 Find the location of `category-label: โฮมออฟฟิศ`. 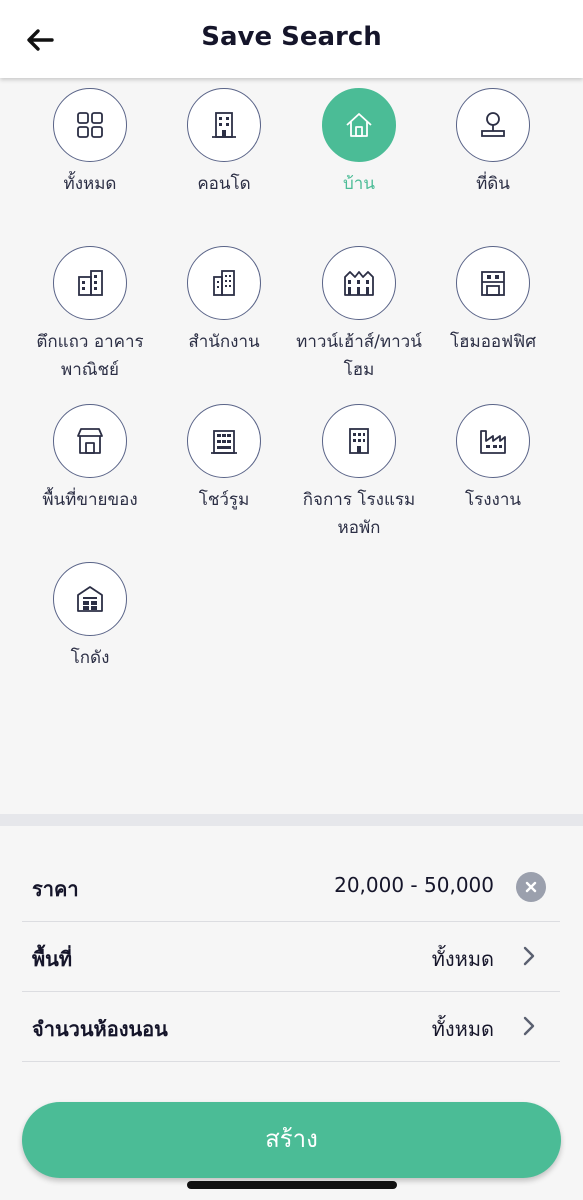

category-label: โฮมออฟฟิศ is located at coordinates (493, 342).